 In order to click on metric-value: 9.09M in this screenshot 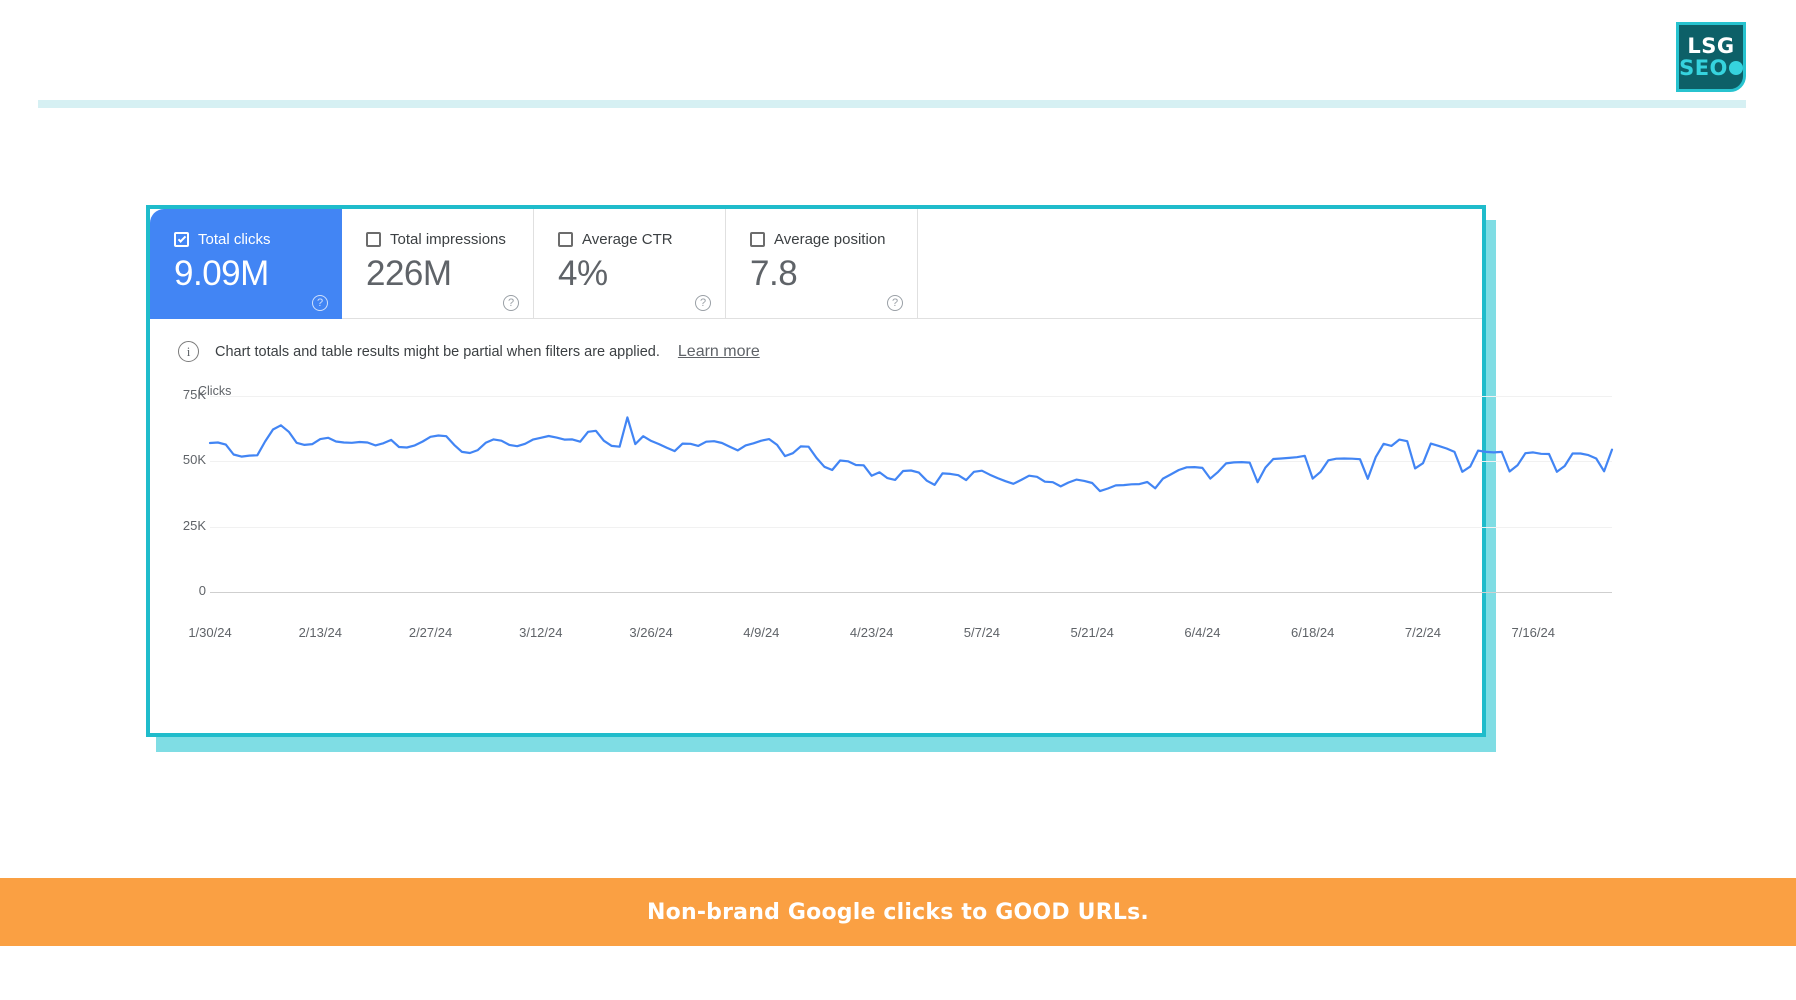, I will do `click(221, 273)`.